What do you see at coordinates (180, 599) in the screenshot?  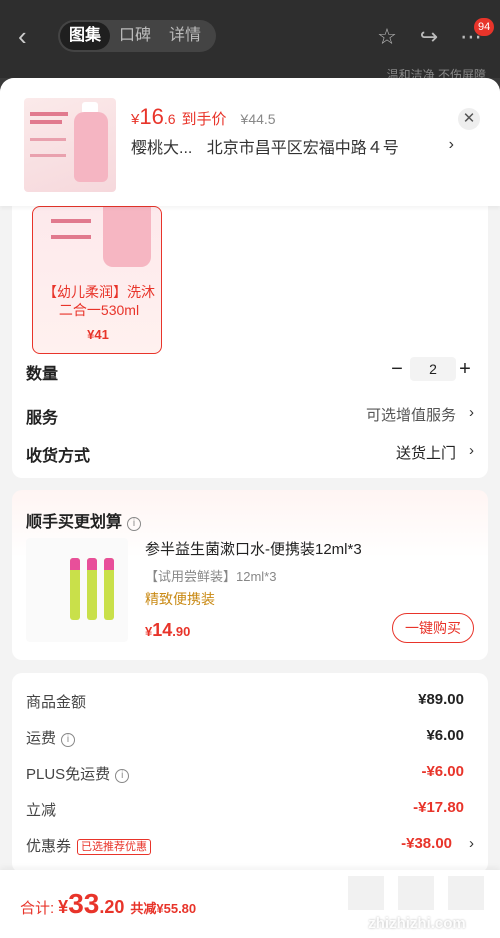 I see `addon-tag: 精致便携装` at bounding box center [180, 599].